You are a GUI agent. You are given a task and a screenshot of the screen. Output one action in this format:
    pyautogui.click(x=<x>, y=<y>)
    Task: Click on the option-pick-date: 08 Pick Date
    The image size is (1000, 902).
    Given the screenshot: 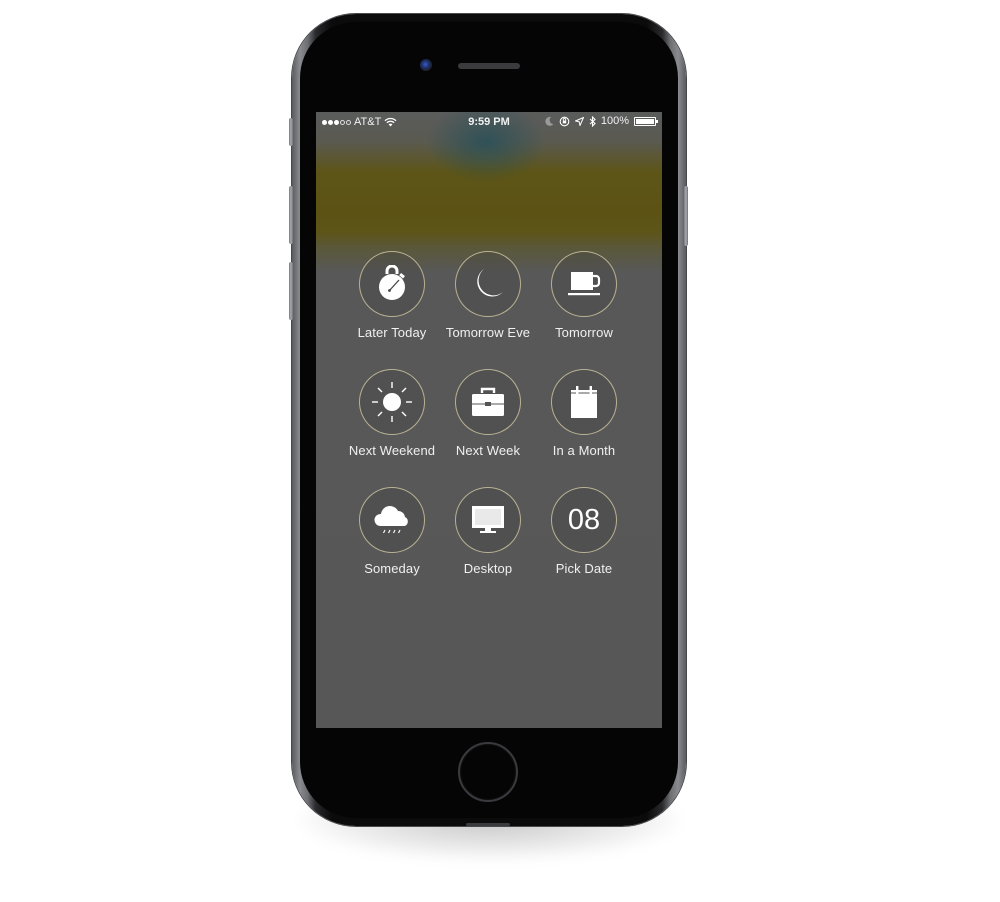 What is the action you would take?
    pyautogui.click(x=584, y=531)
    